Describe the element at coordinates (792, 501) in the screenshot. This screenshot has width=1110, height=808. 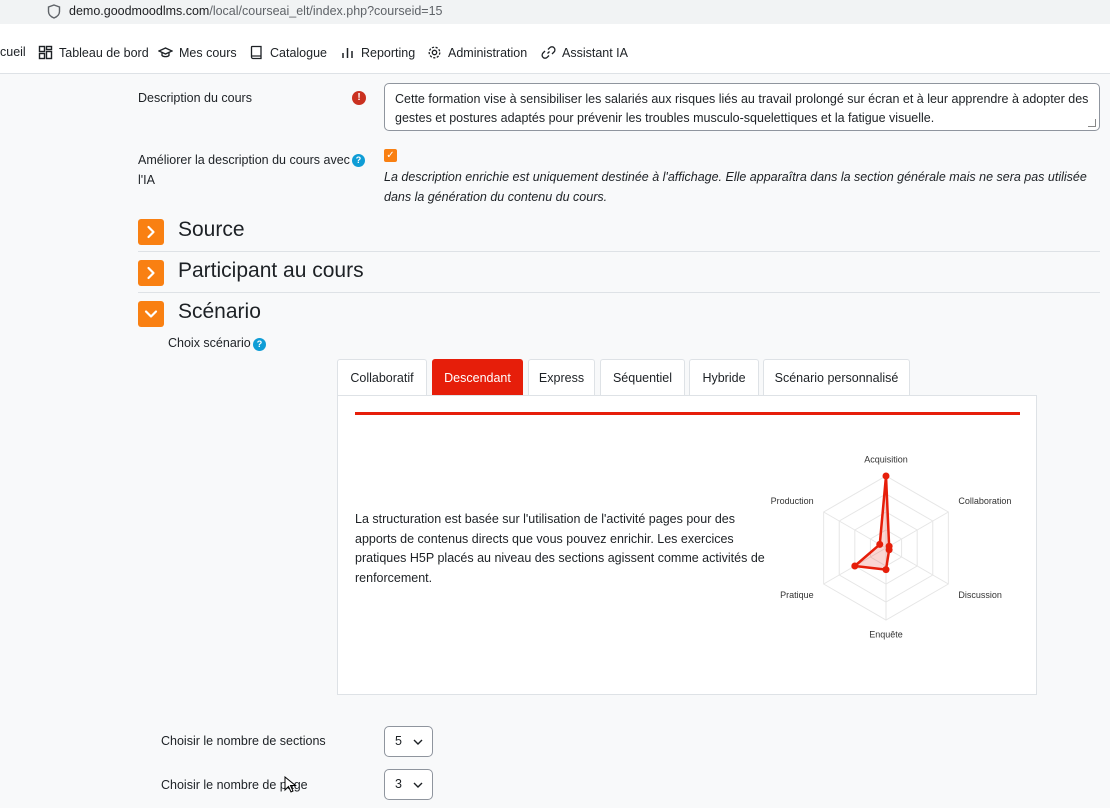
I see `radar-axis-label: Production` at that location.